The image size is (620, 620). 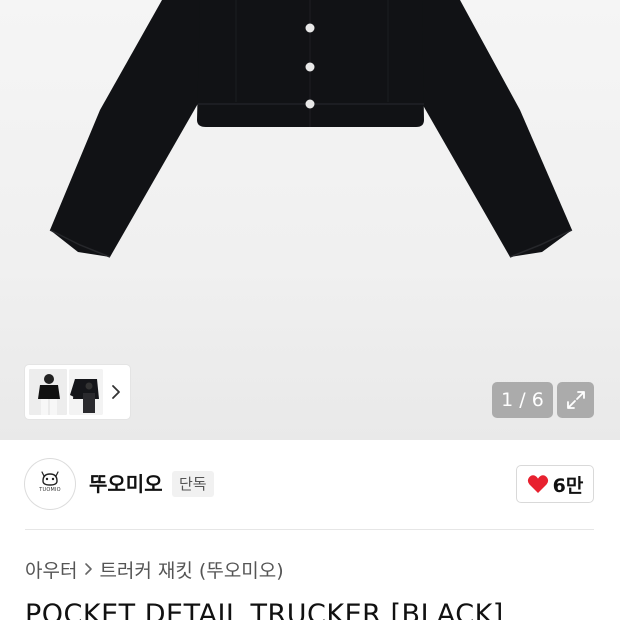 What do you see at coordinates (191, 569) in the screenshot?
I see `breadcrumb-item-category: 트러커 재킷 (뚜오미오)` at bounding box center [191, 569].